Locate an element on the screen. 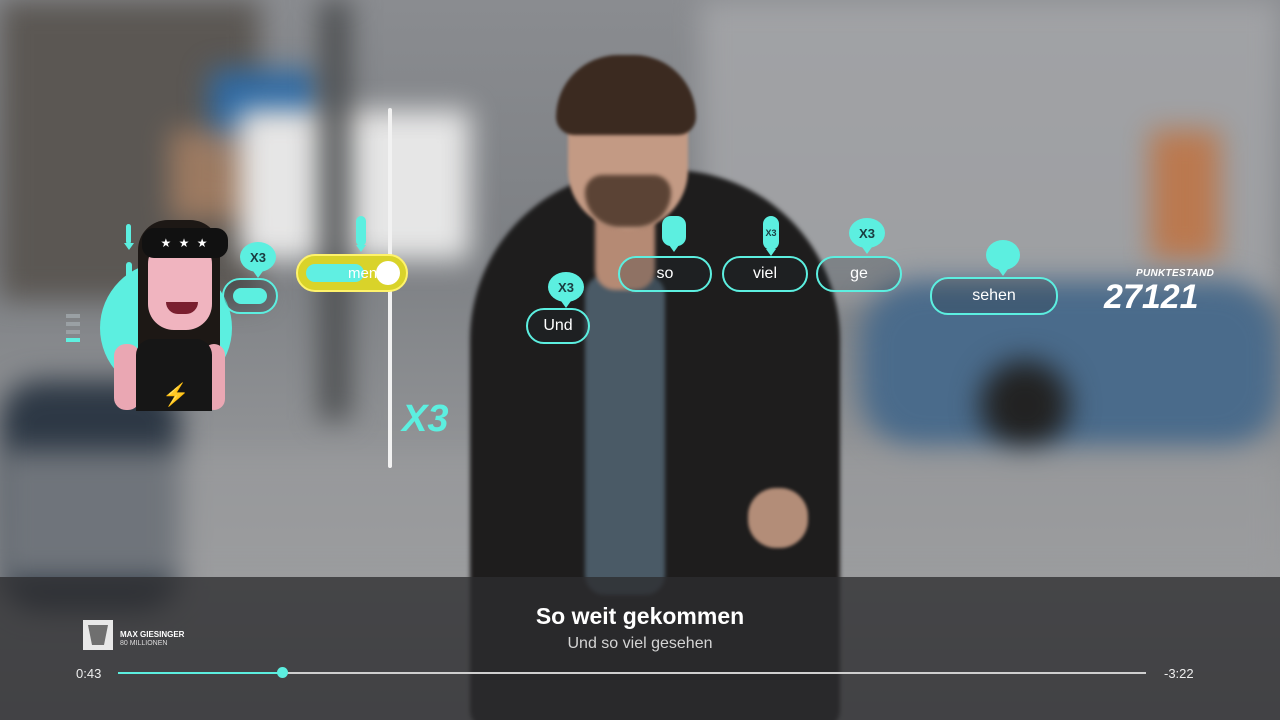  song-title: 80 MILLIONEN is located at coordinates (144, 643).